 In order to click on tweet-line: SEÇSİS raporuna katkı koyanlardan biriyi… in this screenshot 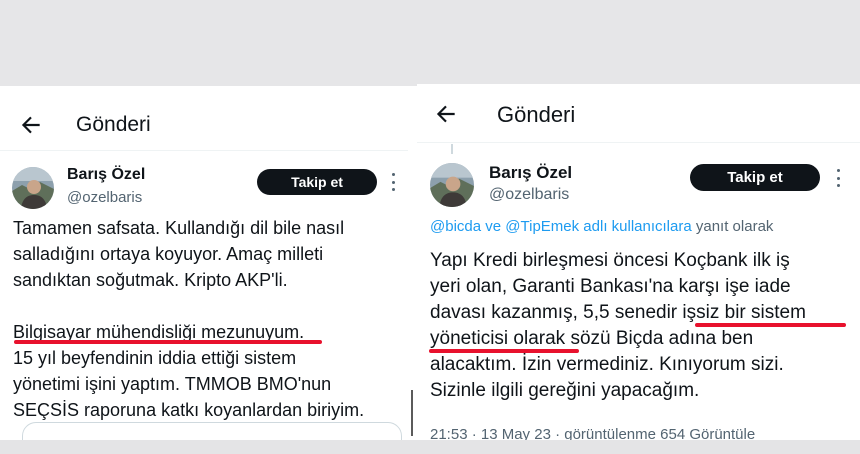, I will do `click(189, 410)`.